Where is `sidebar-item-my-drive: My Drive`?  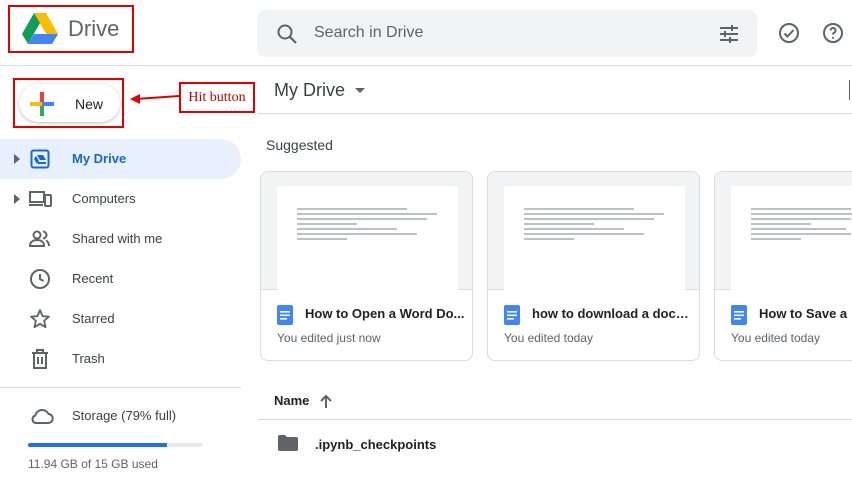 sidebar-item-my-drive: My Drive is located at coordinates (120, 159).